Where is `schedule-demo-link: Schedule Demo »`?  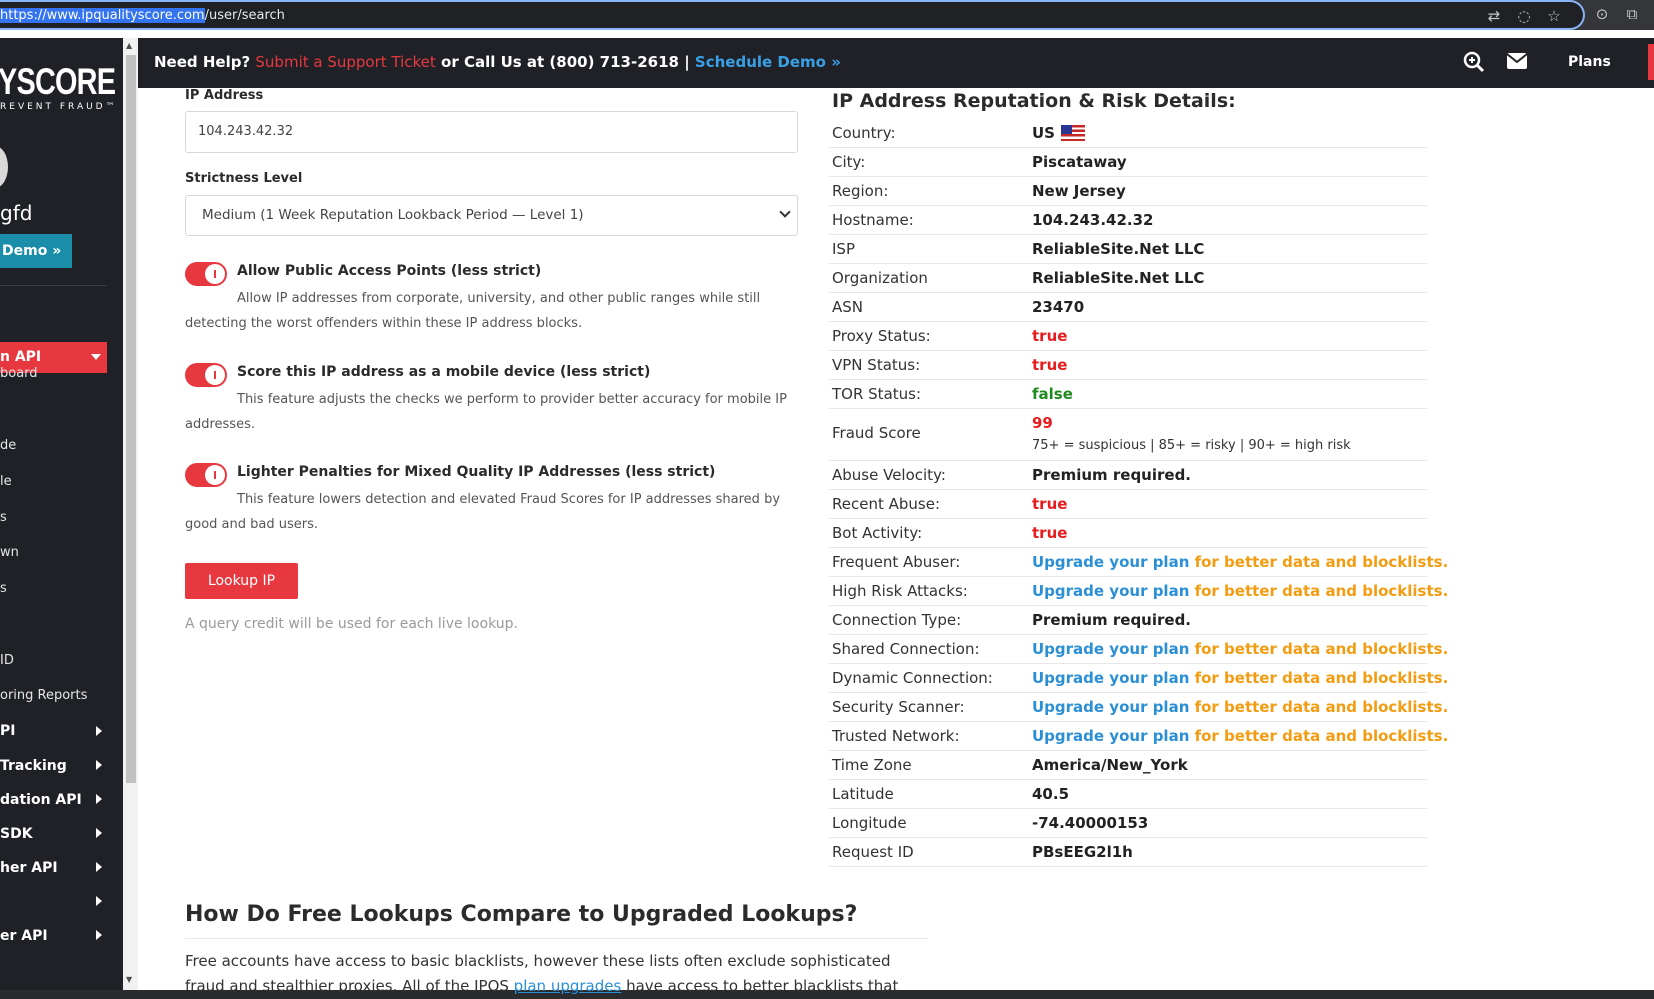
schedule-demo-link: Schedule Demo » is located at coordinates (768, 62).